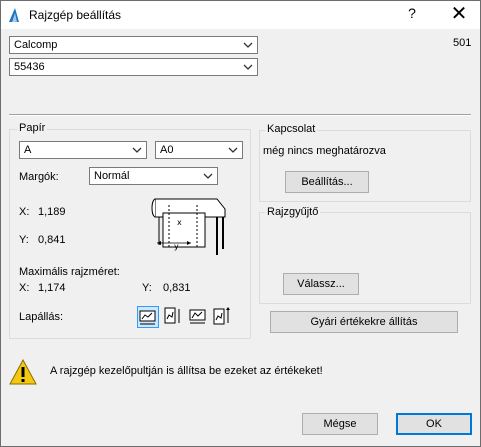 The image size is (481, 447). Describe the element at coordinates (14, 15) in the screenshot. I see `app-icon` at that location.